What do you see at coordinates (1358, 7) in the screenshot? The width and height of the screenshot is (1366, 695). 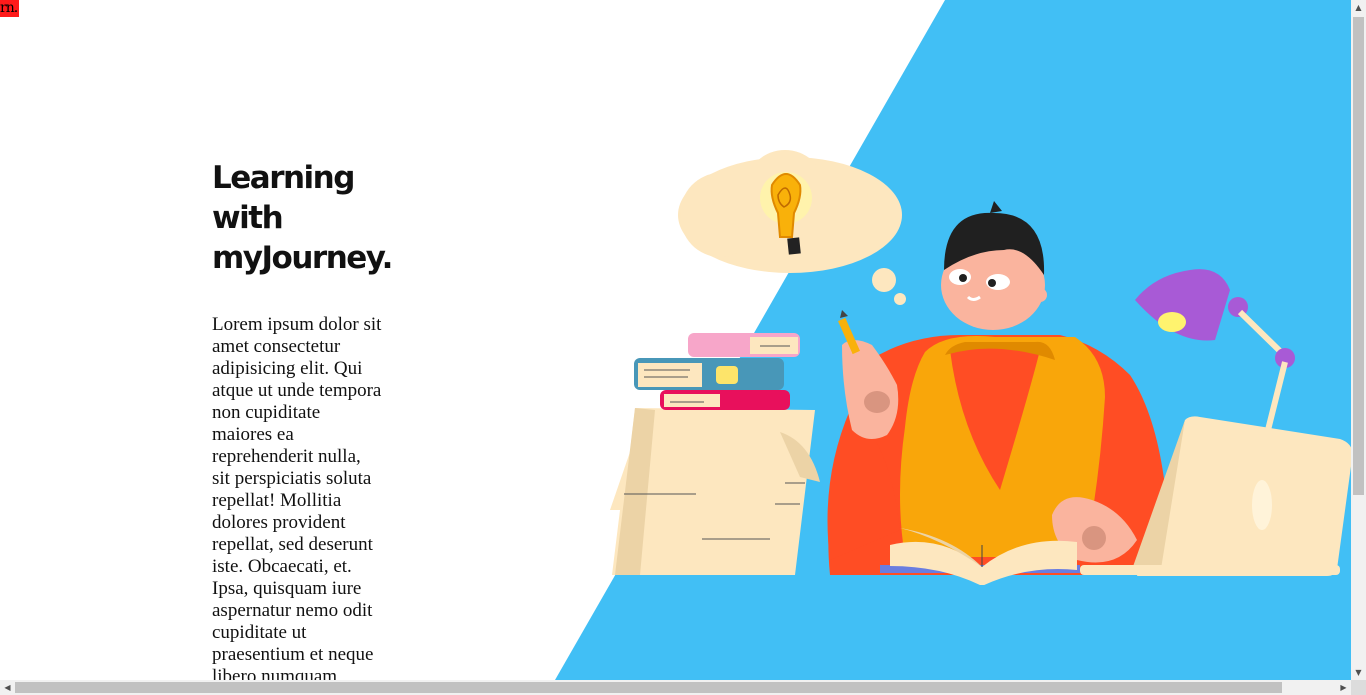 I see `scroll-up-arrow-icon: ▲` at bounding box center [1358, 7].